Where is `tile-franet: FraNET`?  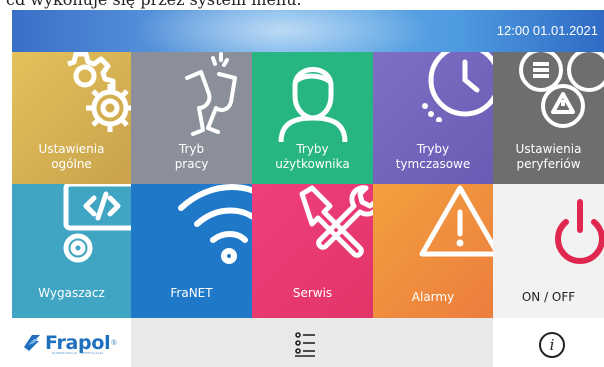 tile-franet: FraNET is located at coordinates (191, 251).